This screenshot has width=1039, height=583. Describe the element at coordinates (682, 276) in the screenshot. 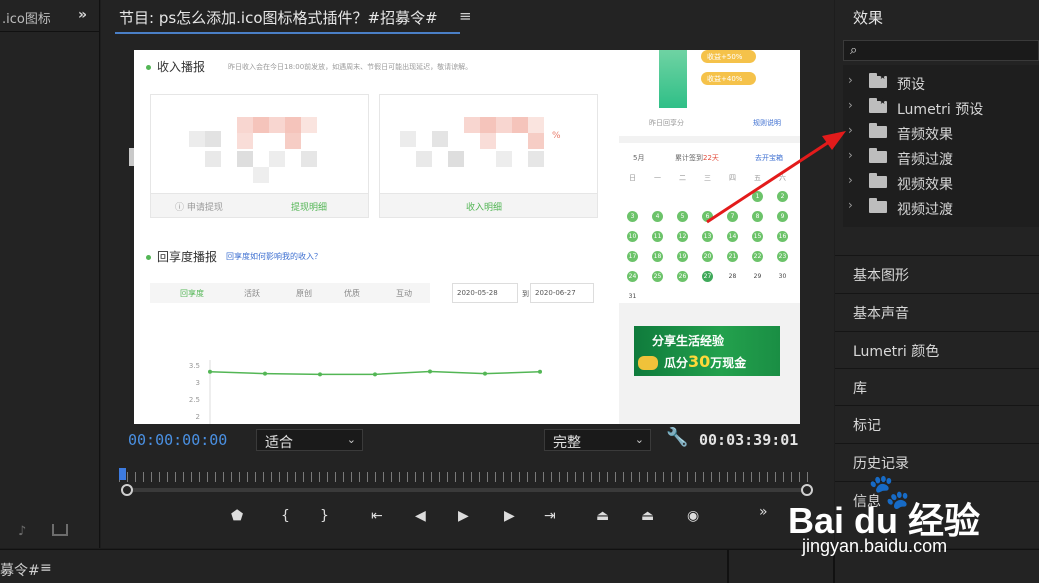

I see `calendar-day: 26` at that location.